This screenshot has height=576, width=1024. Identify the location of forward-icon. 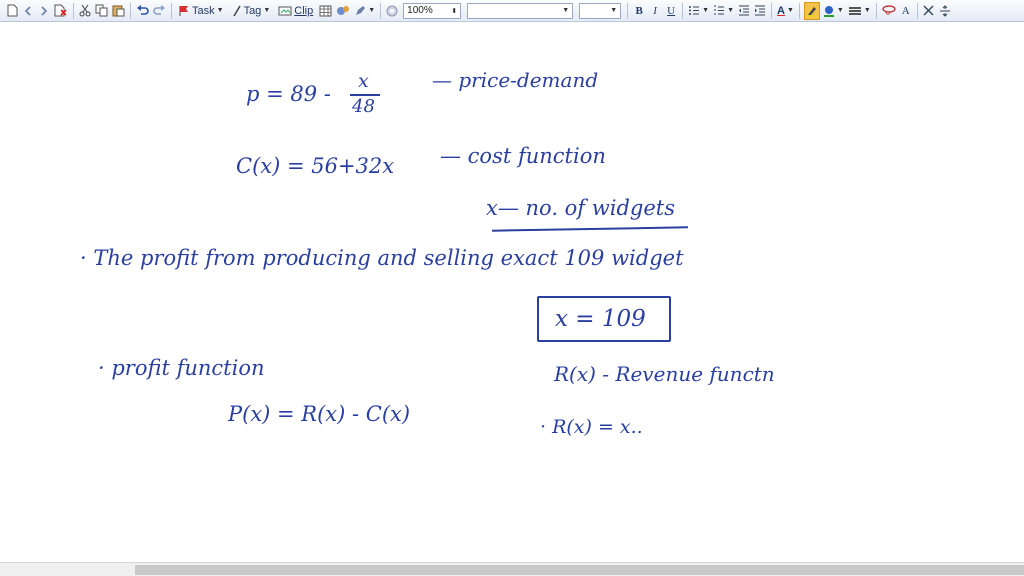
(44, 11).